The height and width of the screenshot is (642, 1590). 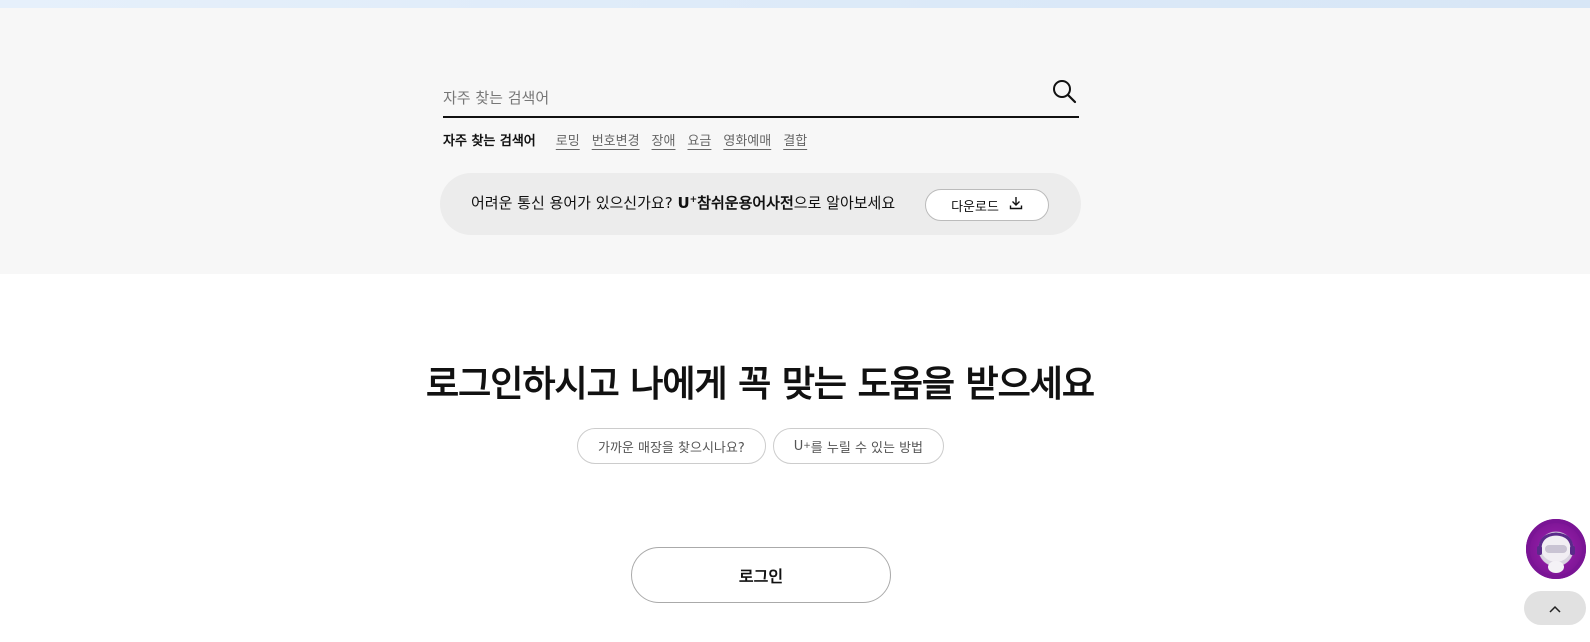 What do you see at coordinates (798, 446) in the screenshot?
I see `chip-brand-u: U` at bounding box center [798, 446].